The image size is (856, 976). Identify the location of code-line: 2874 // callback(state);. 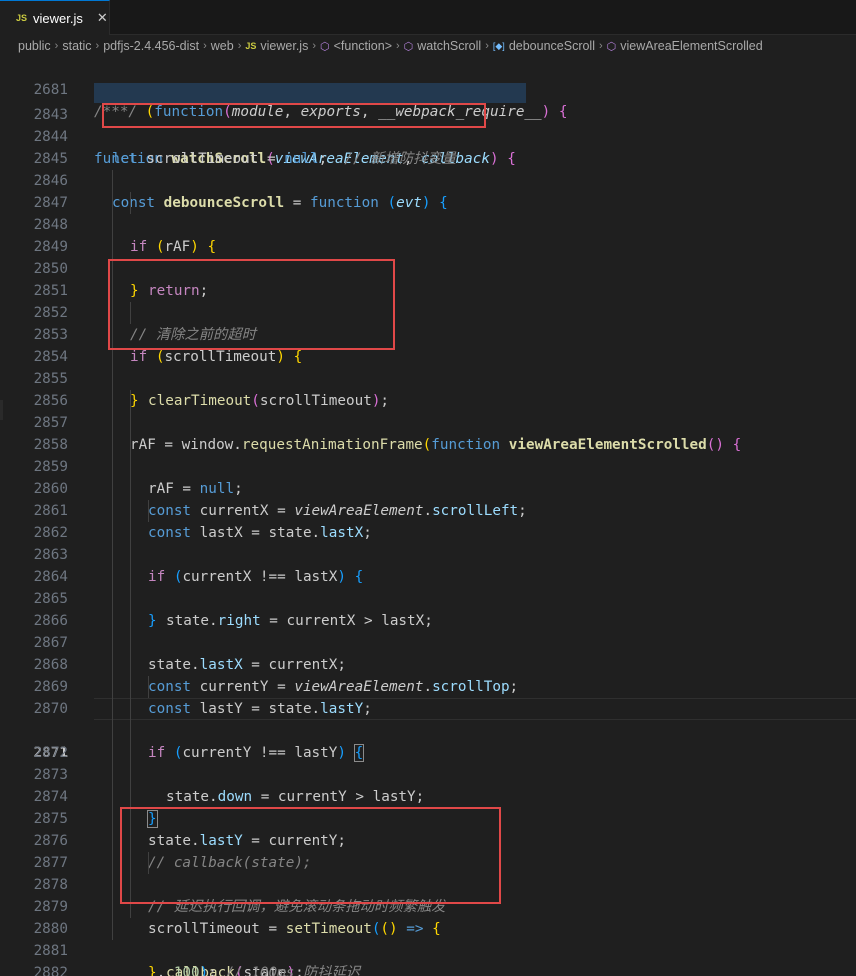
(428, 817).